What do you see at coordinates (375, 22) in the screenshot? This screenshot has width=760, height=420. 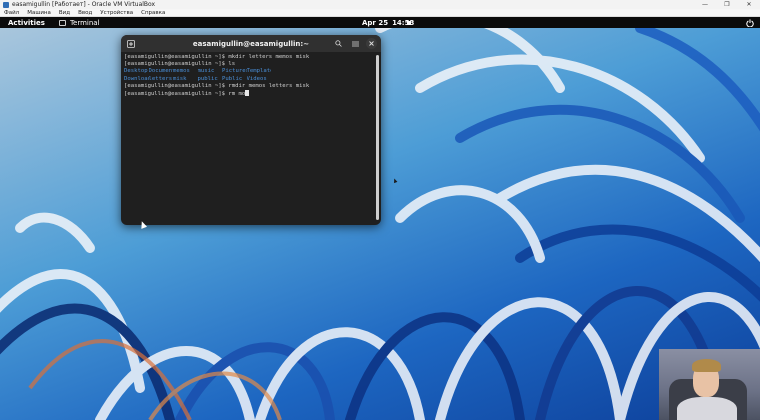 I see `clock-date: Apr 25` at bounding box center [375, 22].